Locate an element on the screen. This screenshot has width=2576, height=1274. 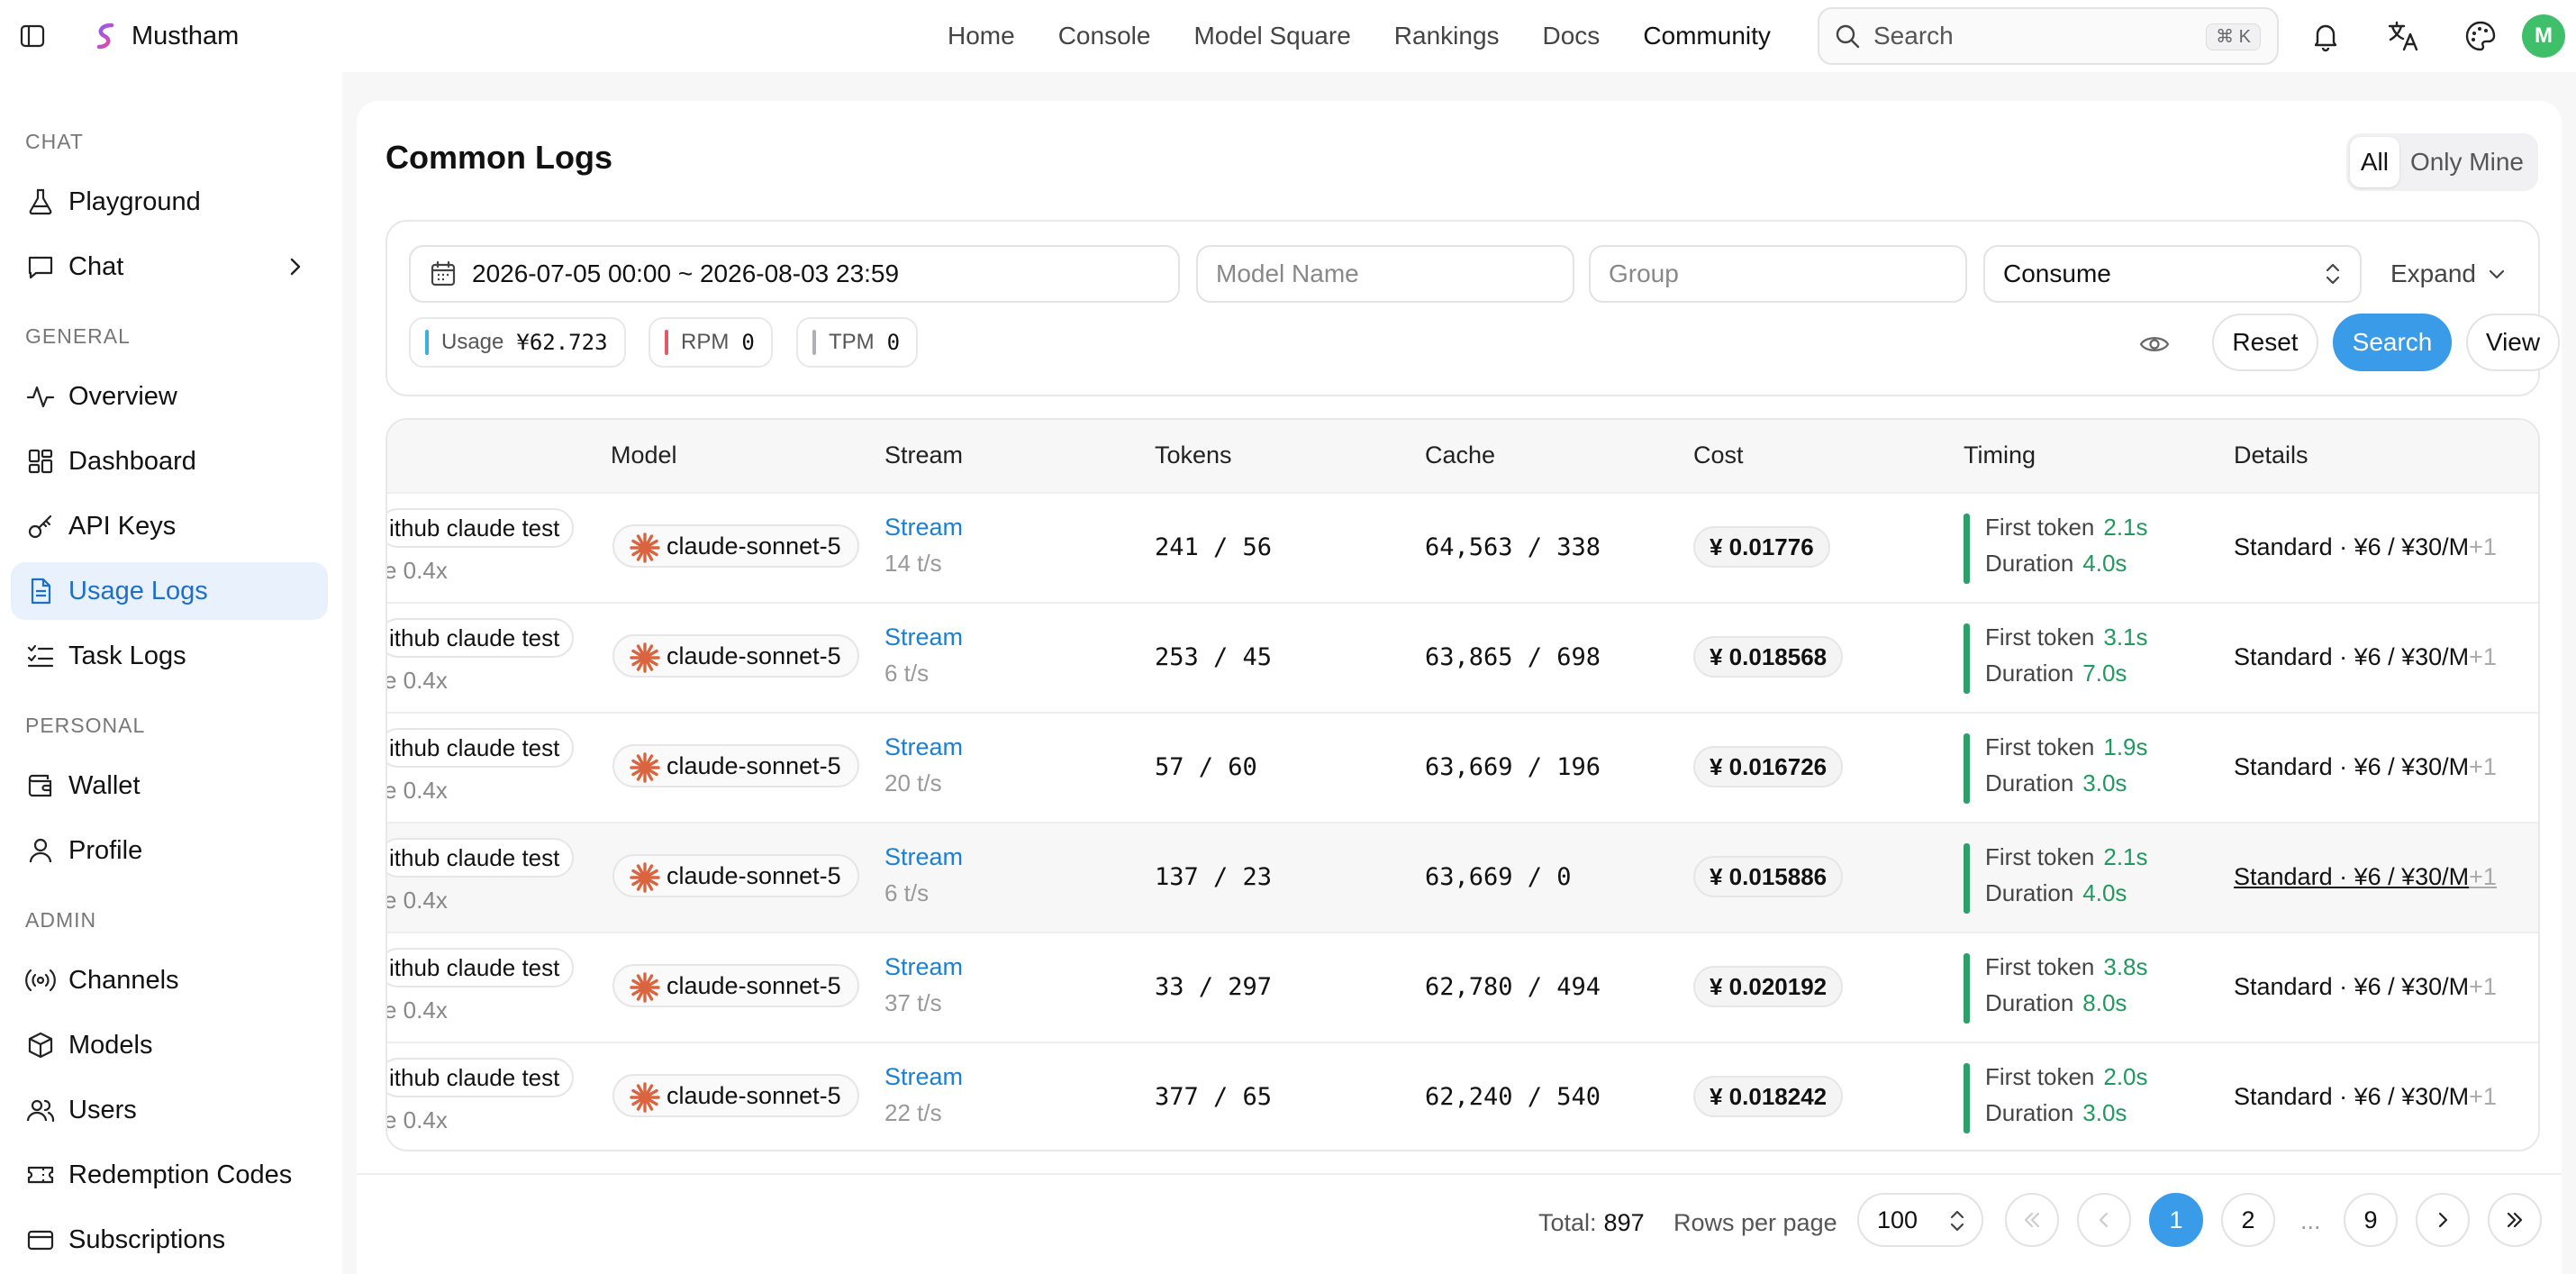
scope-all-button: All is located at coordinates (2374, 162).